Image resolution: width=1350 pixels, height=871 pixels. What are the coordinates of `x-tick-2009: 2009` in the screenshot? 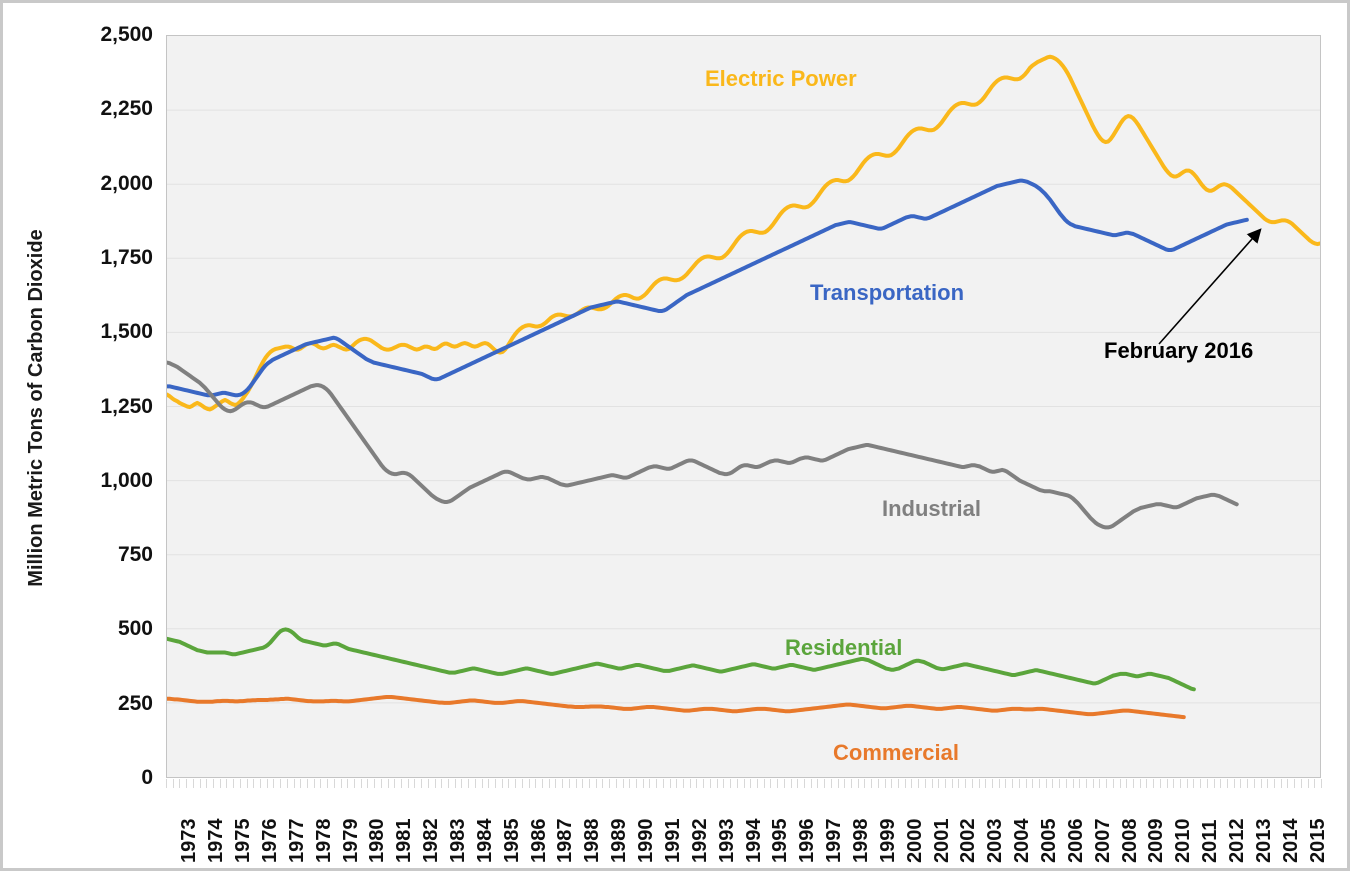 It's located at (1156, 841).